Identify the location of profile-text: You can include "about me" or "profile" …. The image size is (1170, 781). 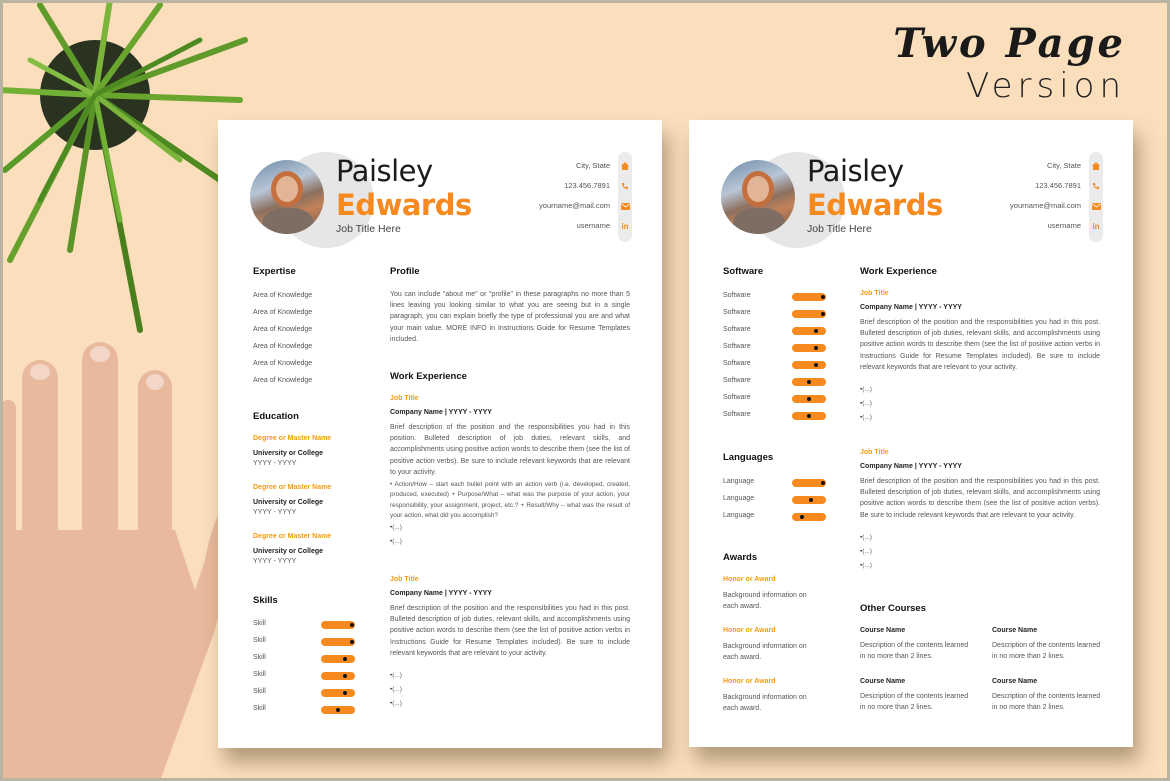
(510, 317).